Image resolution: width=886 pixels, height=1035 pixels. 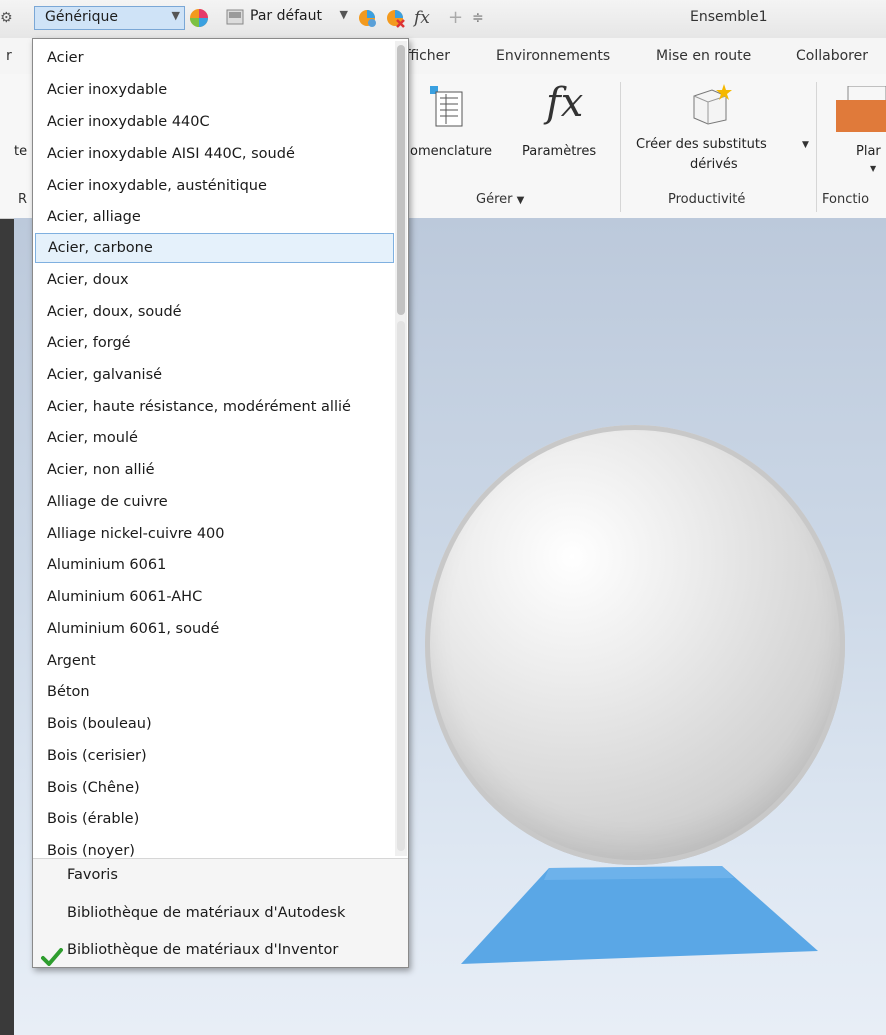 I want to click on document-title: Ensemble1, so click(x=729, y=17).